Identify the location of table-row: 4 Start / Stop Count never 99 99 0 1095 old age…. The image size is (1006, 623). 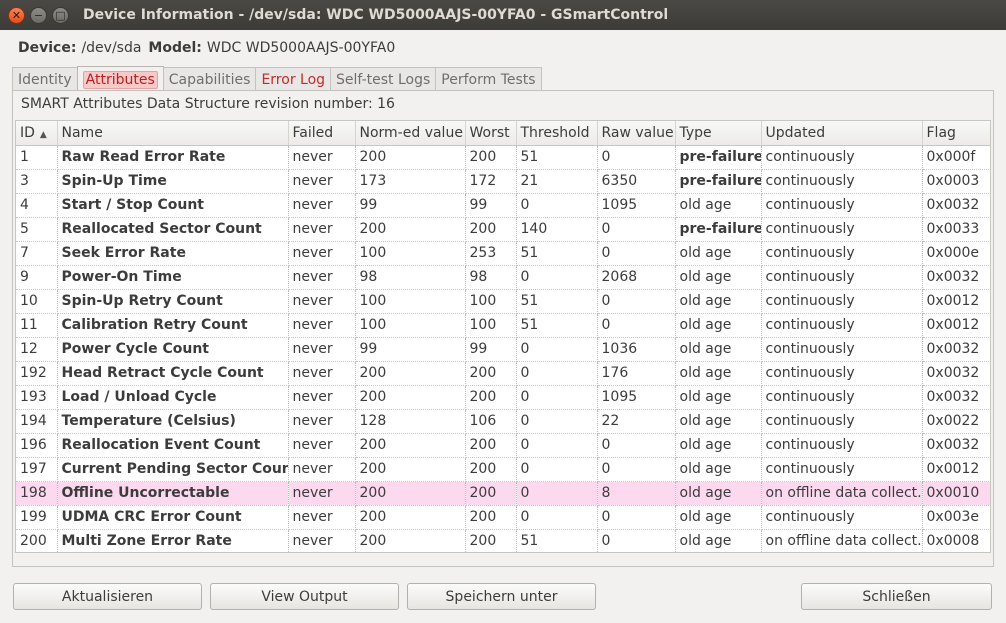
(503, 205).